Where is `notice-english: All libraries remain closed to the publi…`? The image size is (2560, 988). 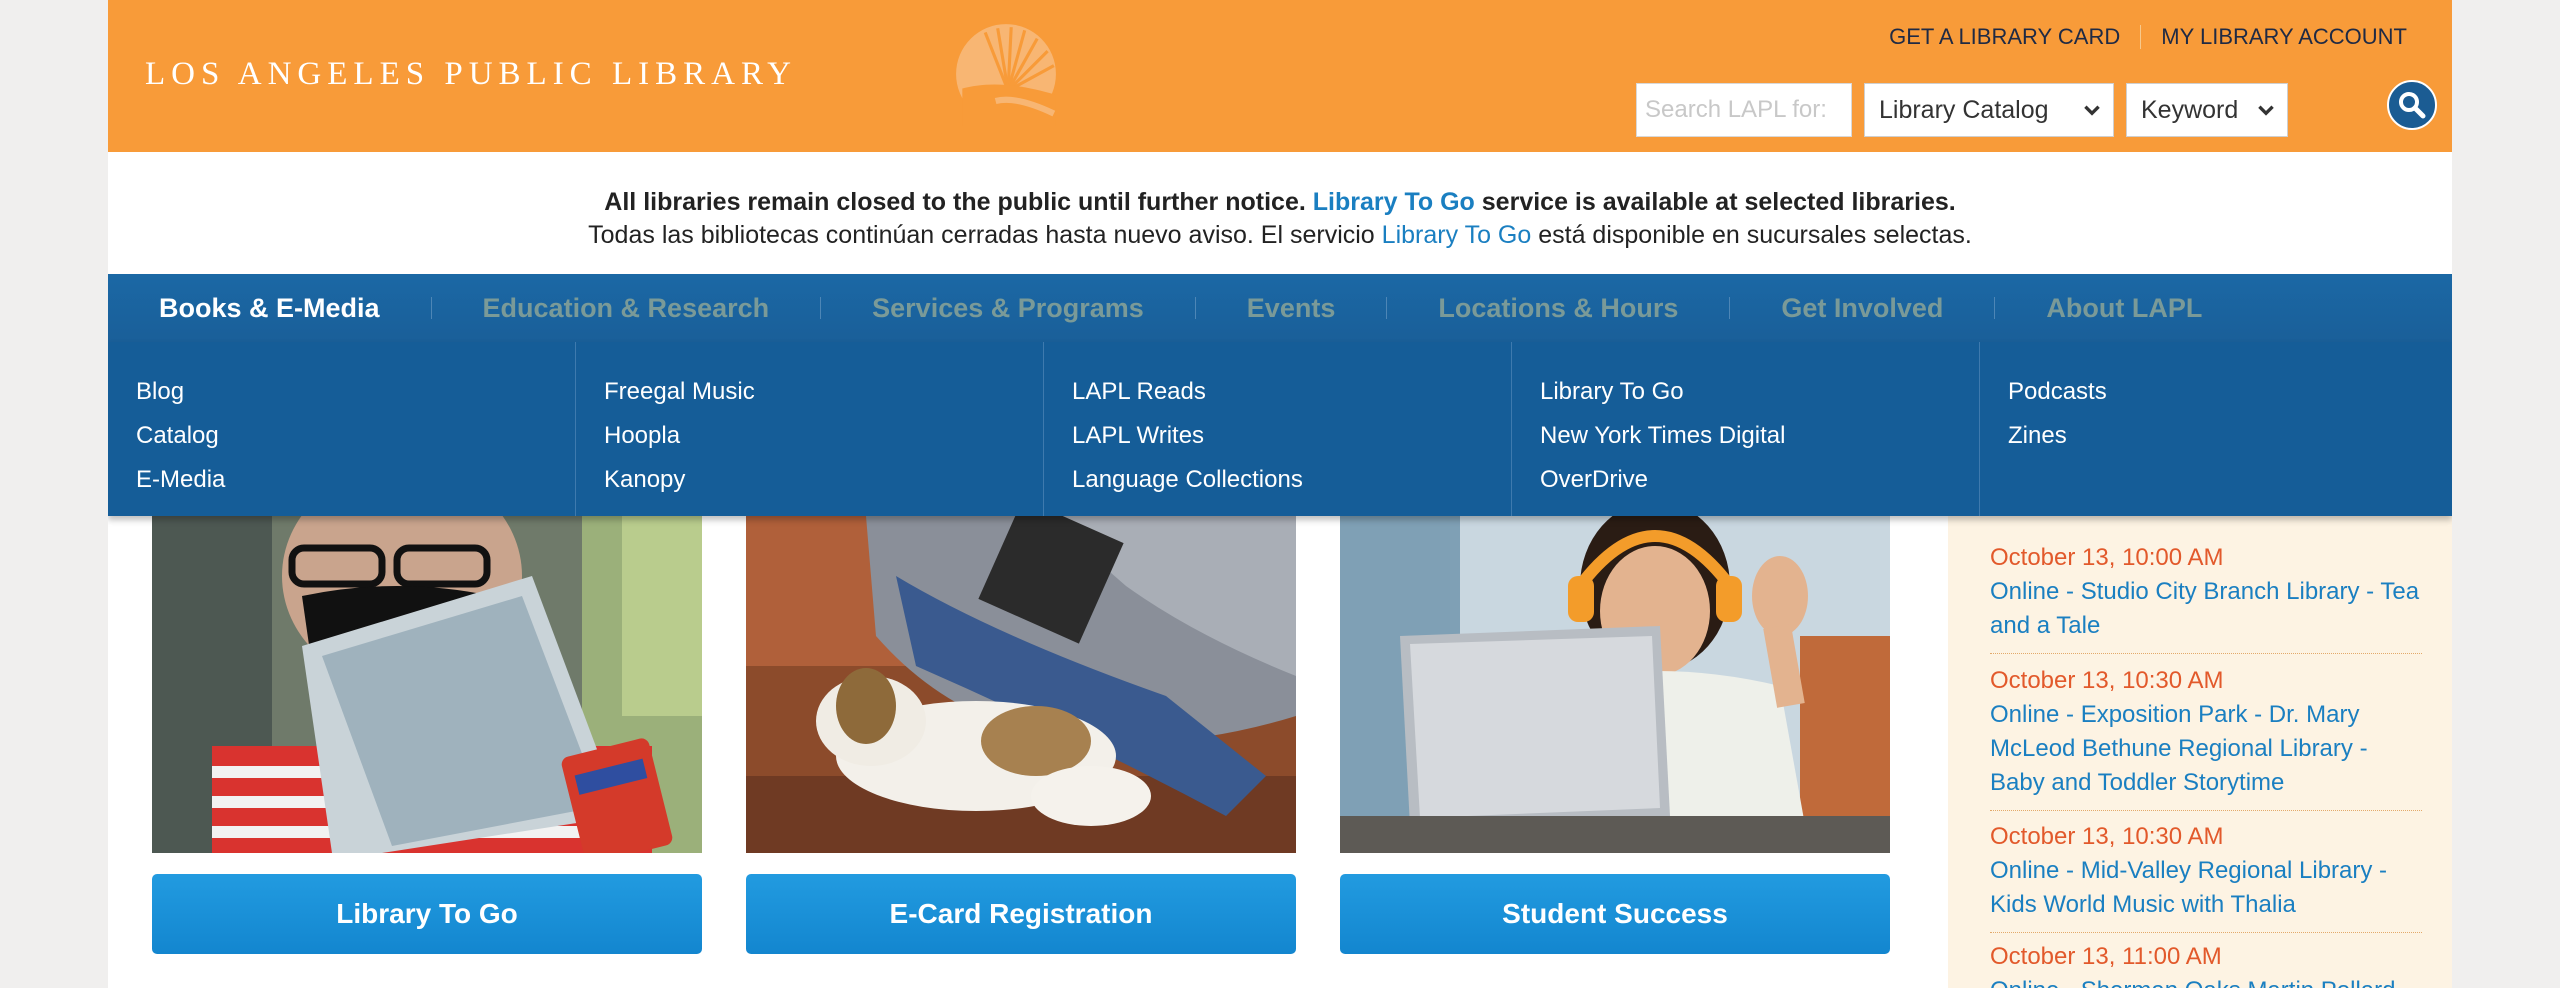
notice-english: All libraries remain closed to the publi… is located at coordinates (1280, 202).